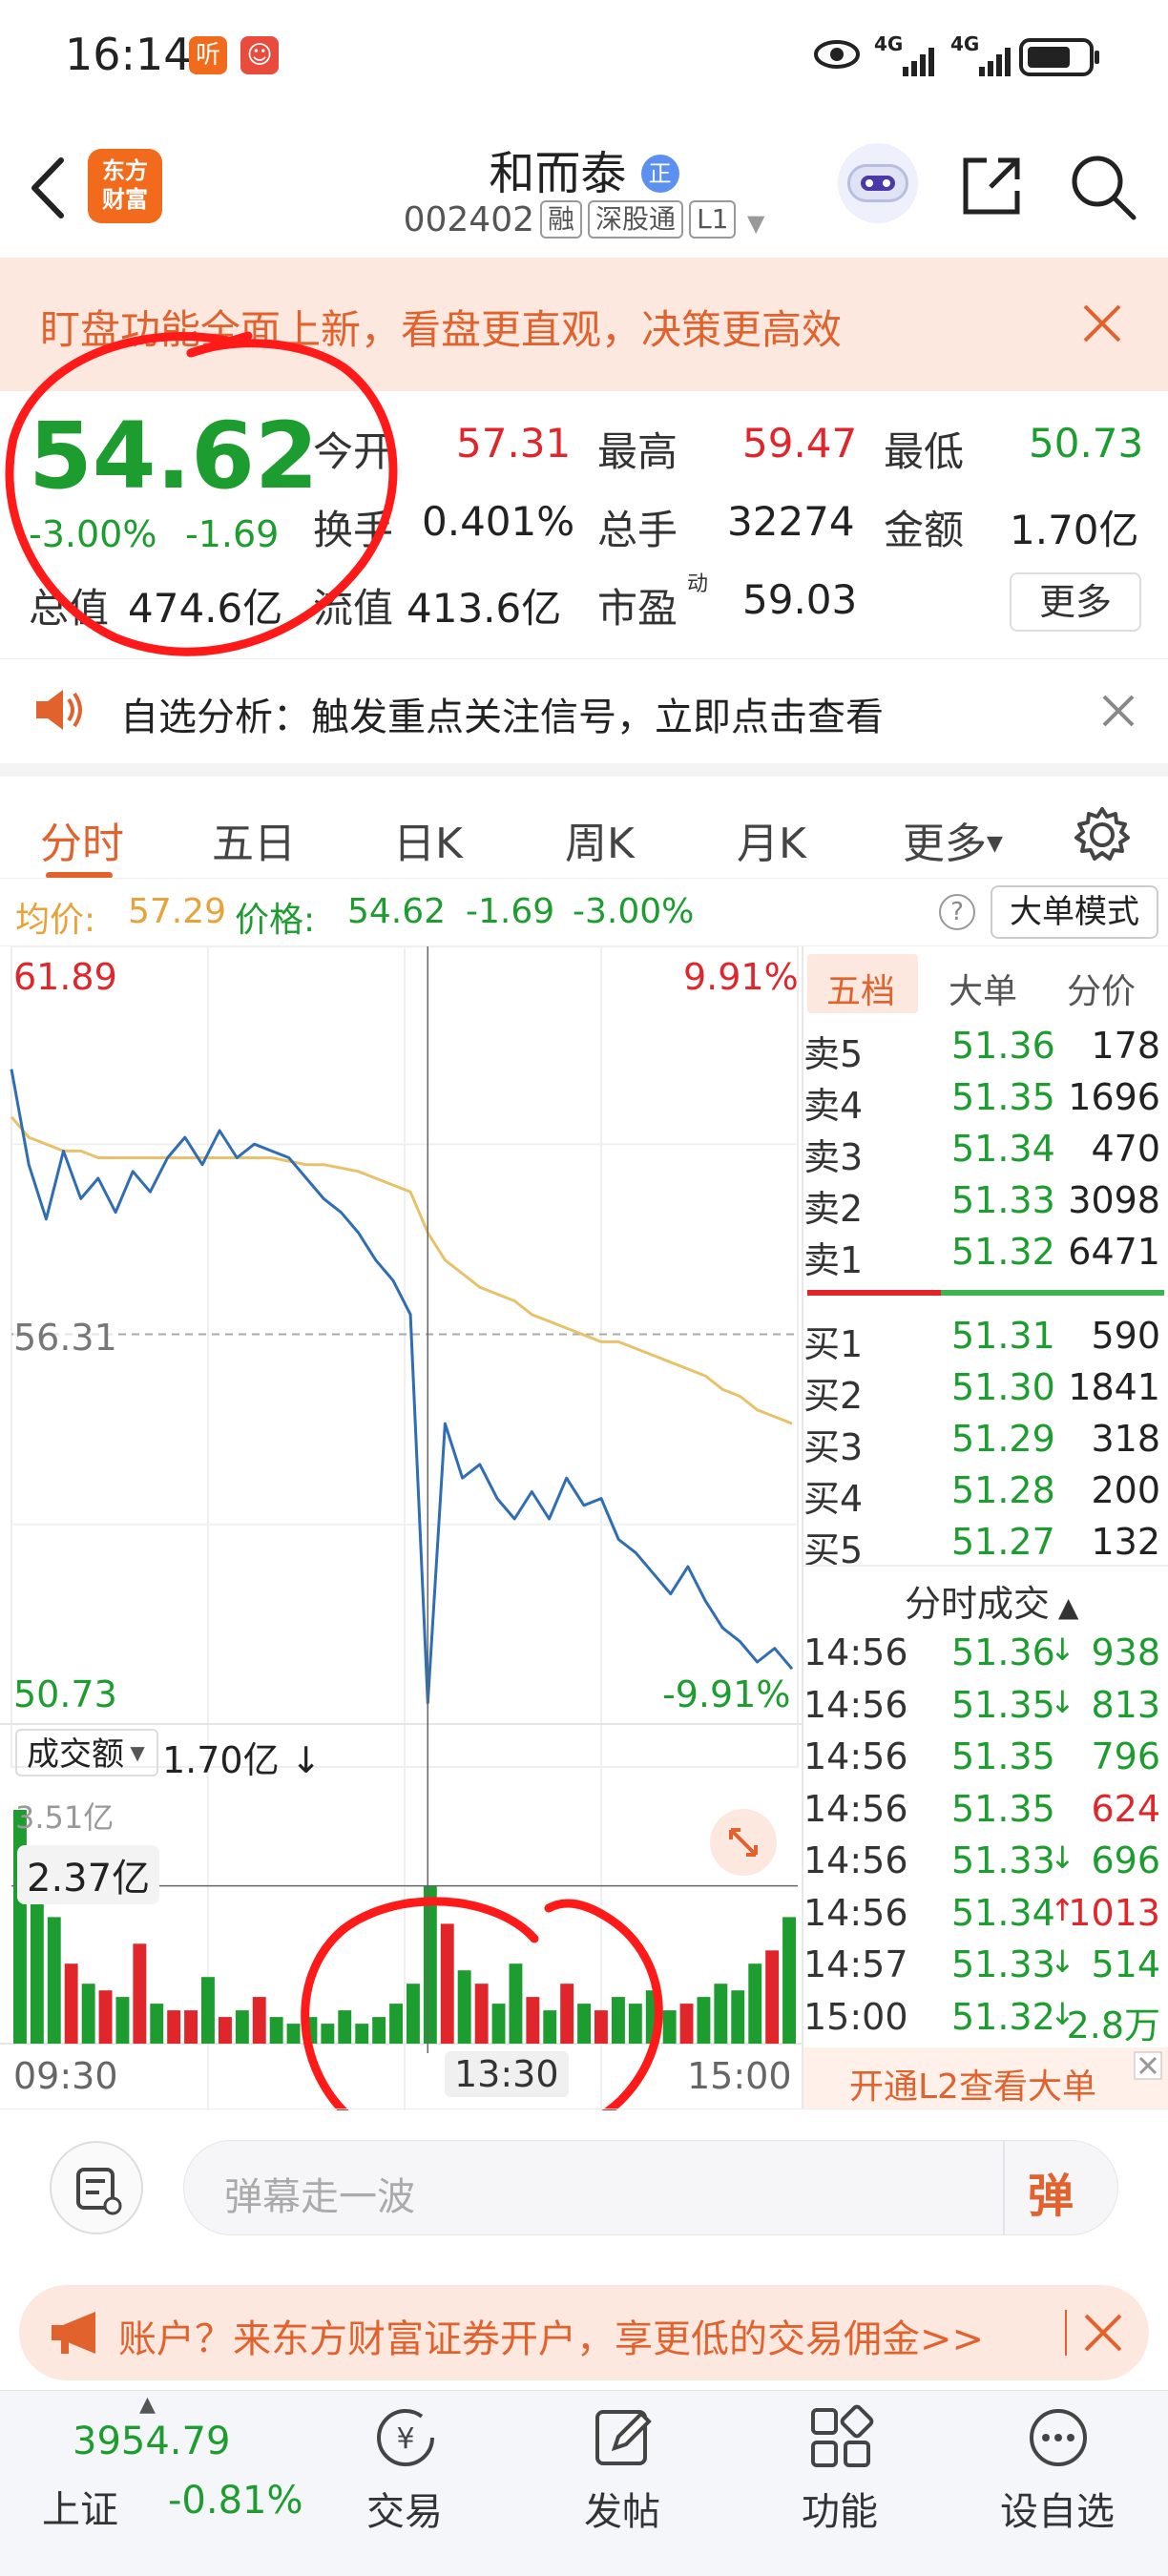 Image resolution: width=1168 pixels, height=2576 pixels. What do you see at coordinates (584, 2332) in the screenshot?
I see `open-account-ad: 账户？来东方财富证券开户，享更低的交易佣金>>` at bounding box center [584, 2332].